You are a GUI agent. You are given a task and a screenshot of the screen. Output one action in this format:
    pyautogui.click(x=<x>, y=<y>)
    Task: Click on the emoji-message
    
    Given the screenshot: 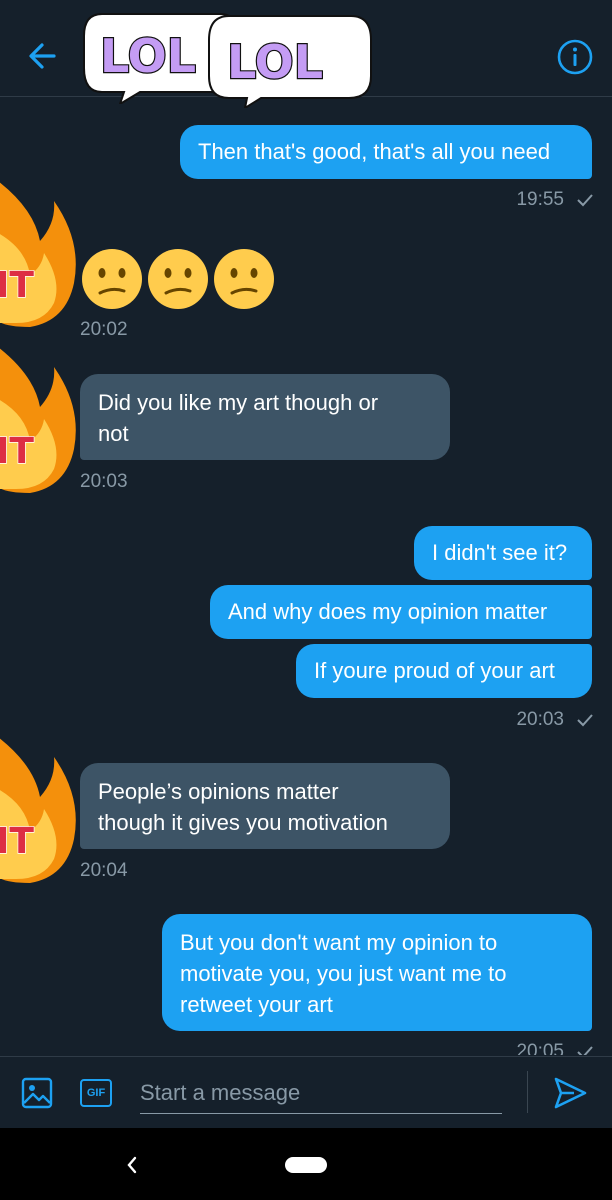 What is the action you would take?
    pyautogui.click(x=178, y=281)
    